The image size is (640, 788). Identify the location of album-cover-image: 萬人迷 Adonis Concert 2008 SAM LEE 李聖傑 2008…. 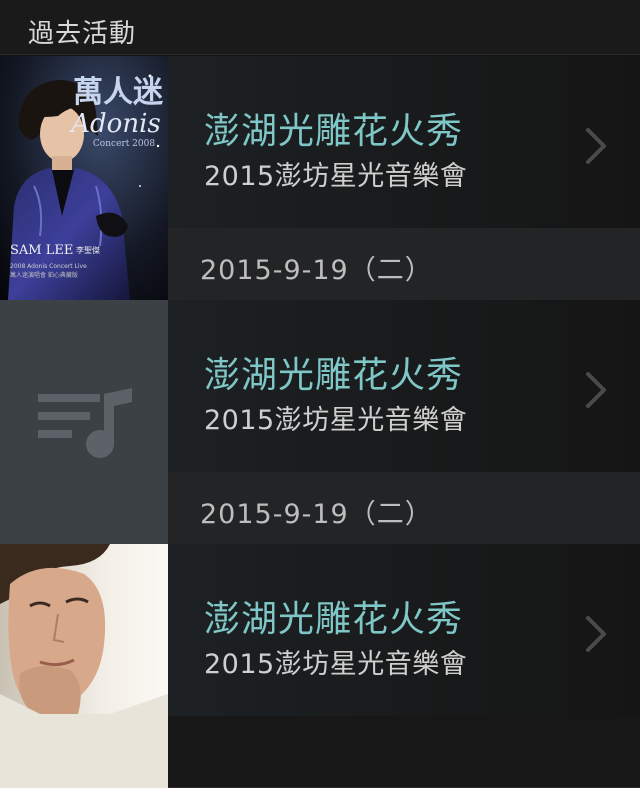
(84, 178).